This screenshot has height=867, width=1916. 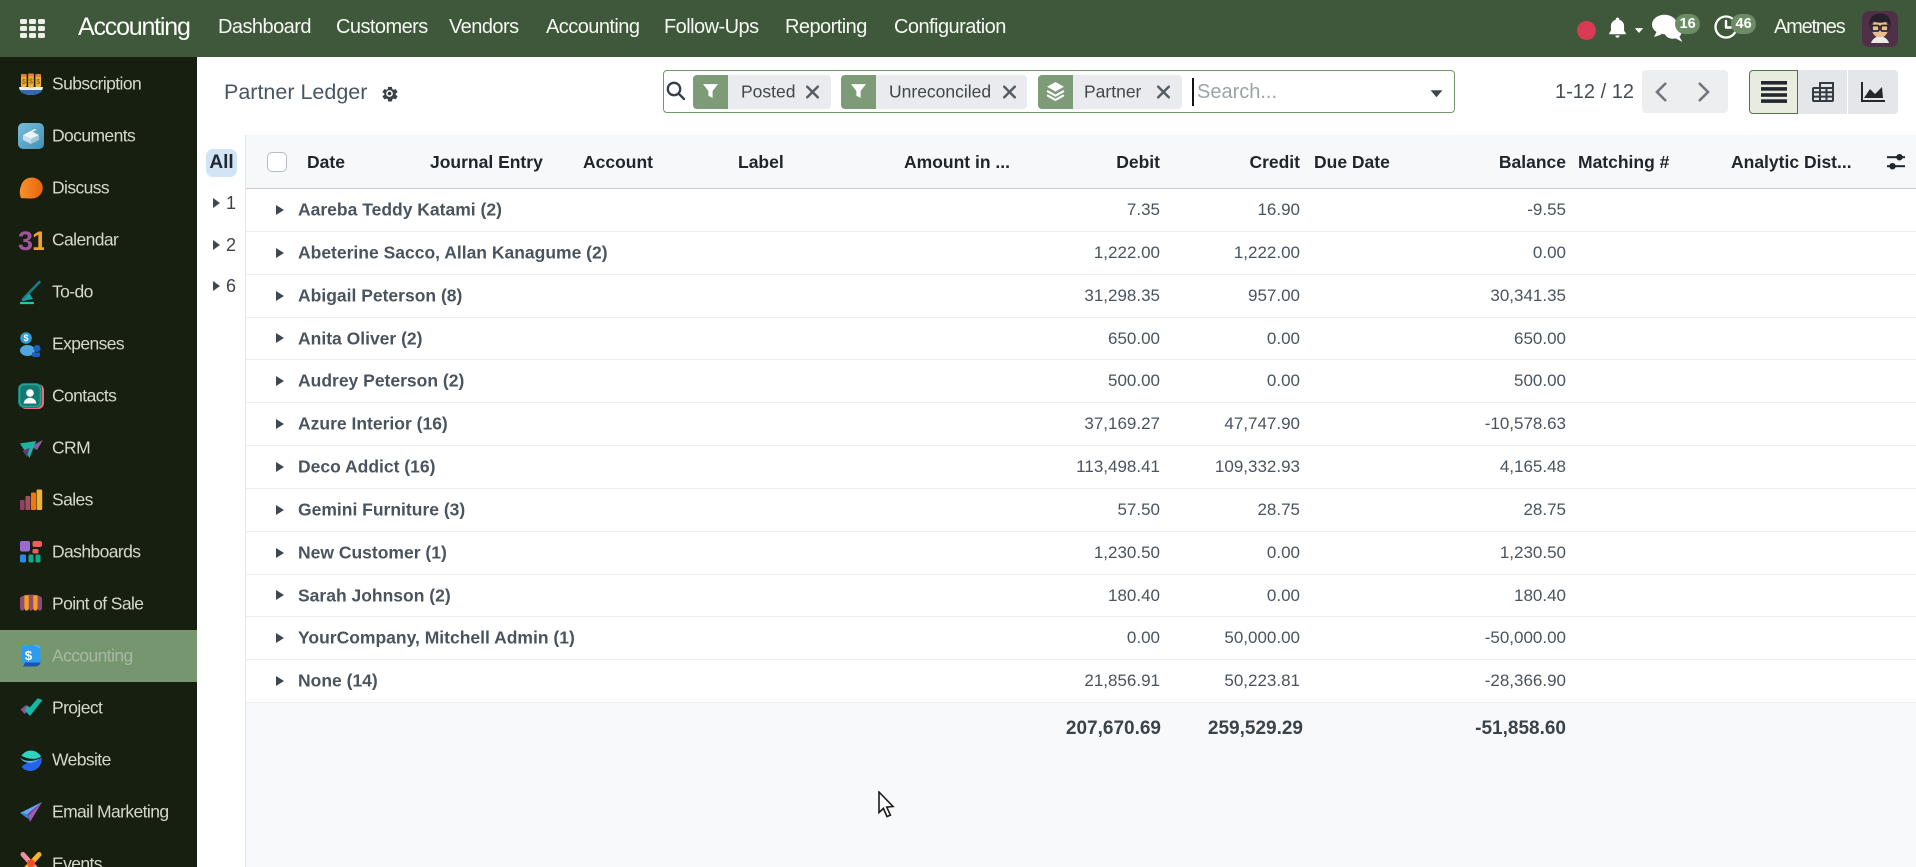 What do you see at coordinates (25, 240) in the screenshot?
I see `svg-text: 3` at bounding box center [25, 240].